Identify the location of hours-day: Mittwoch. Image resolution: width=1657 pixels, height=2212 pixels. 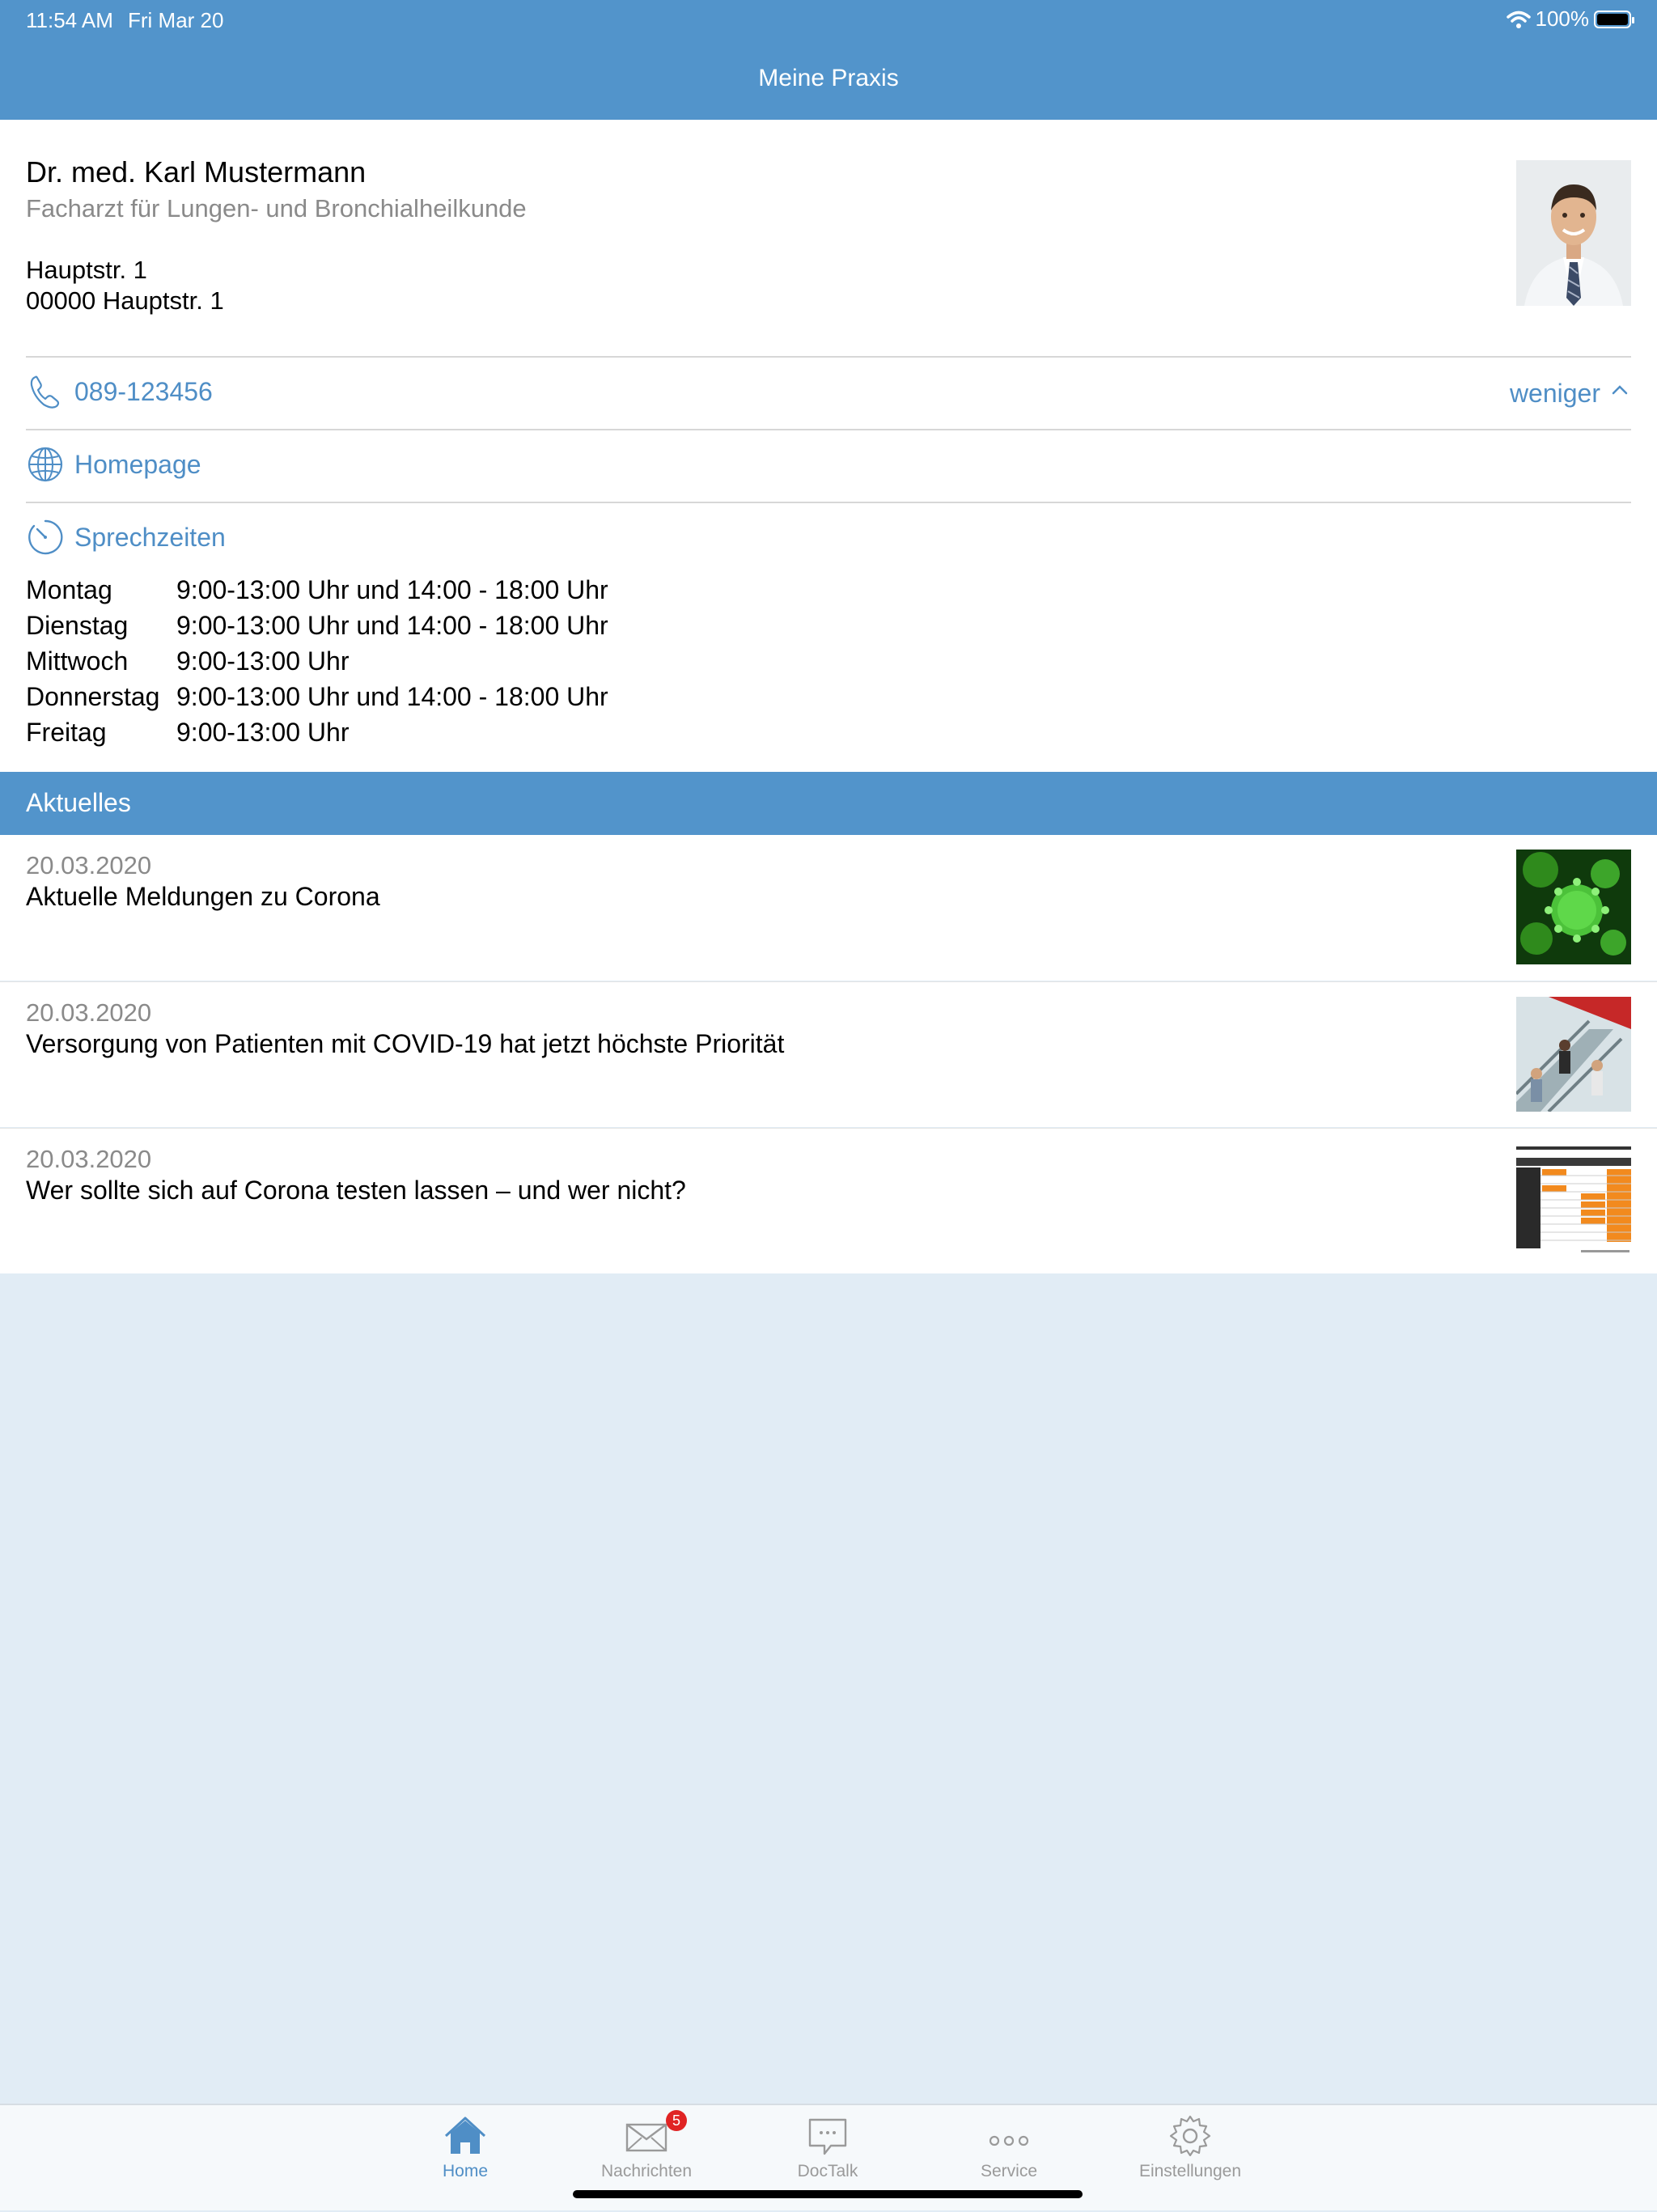
(77, 661).